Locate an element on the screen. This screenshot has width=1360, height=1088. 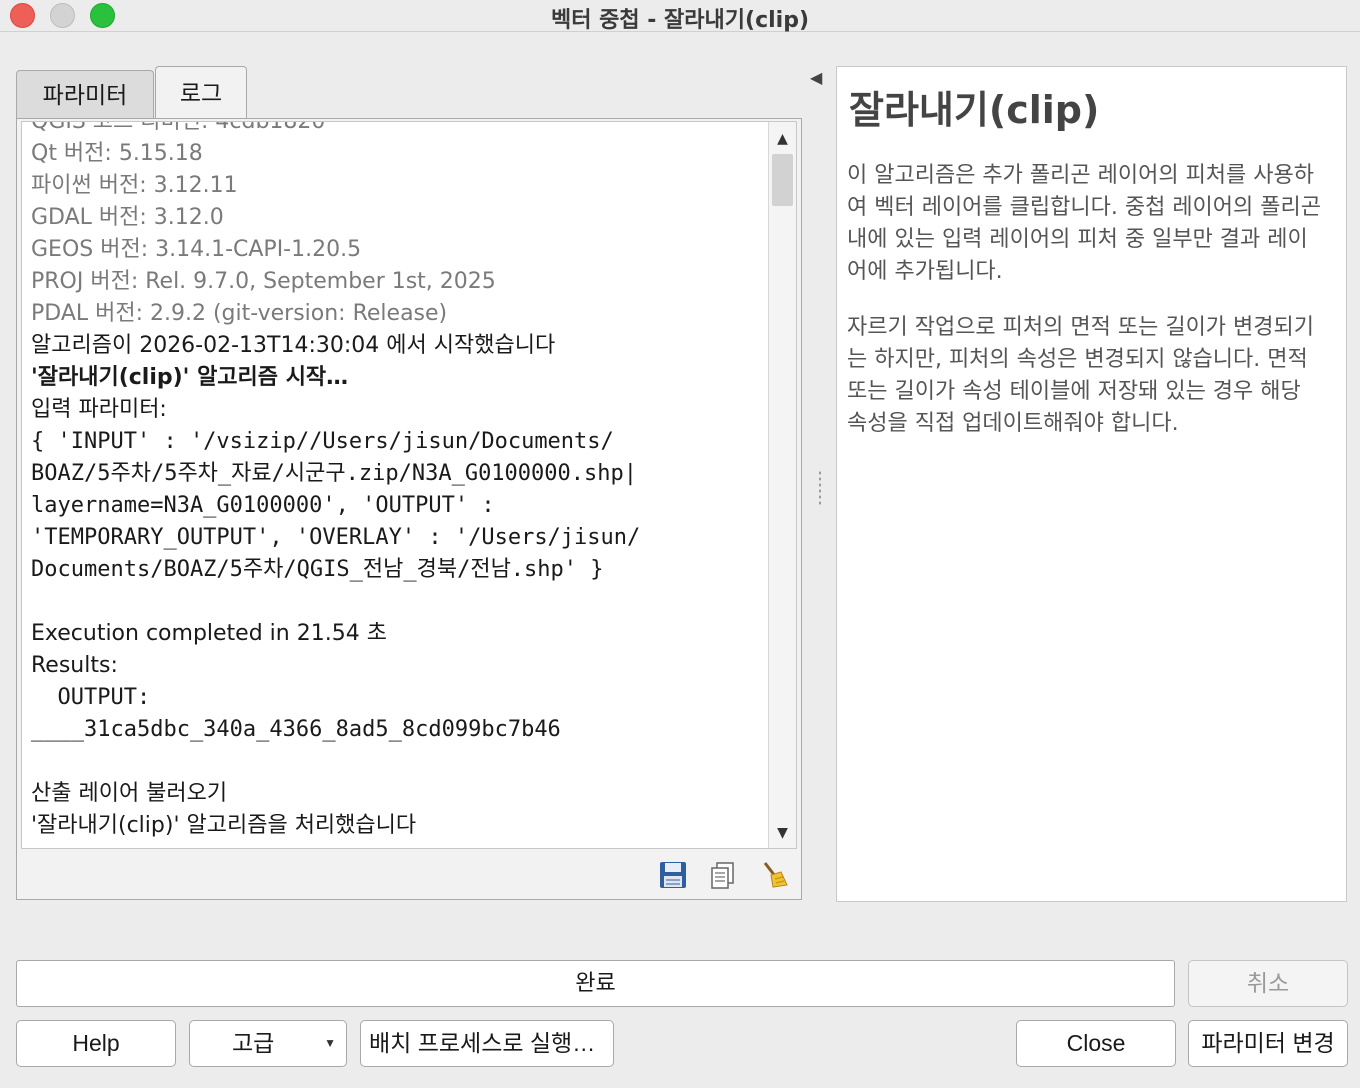
window-title: 벡터 중첩 - 잘라내기(clip) is located at coordinates (679, 20).